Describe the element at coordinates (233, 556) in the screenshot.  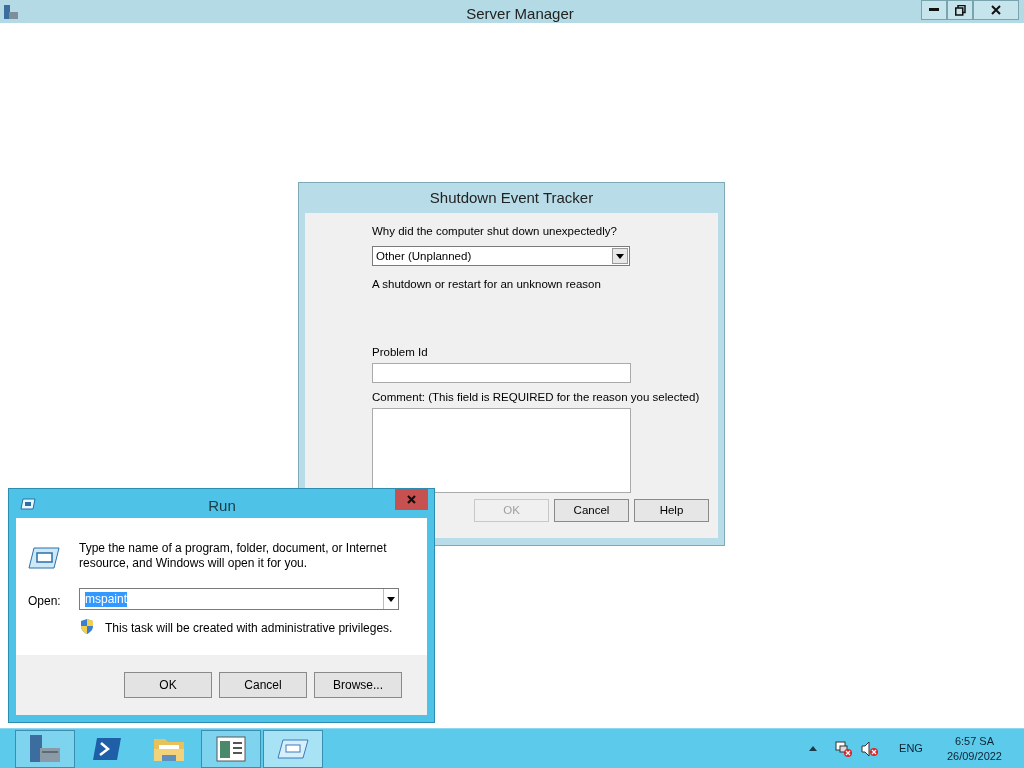
I see `run-message: Type the name of a program, folder, document, or Internet resource, and Windows will open it for you.` at that location.